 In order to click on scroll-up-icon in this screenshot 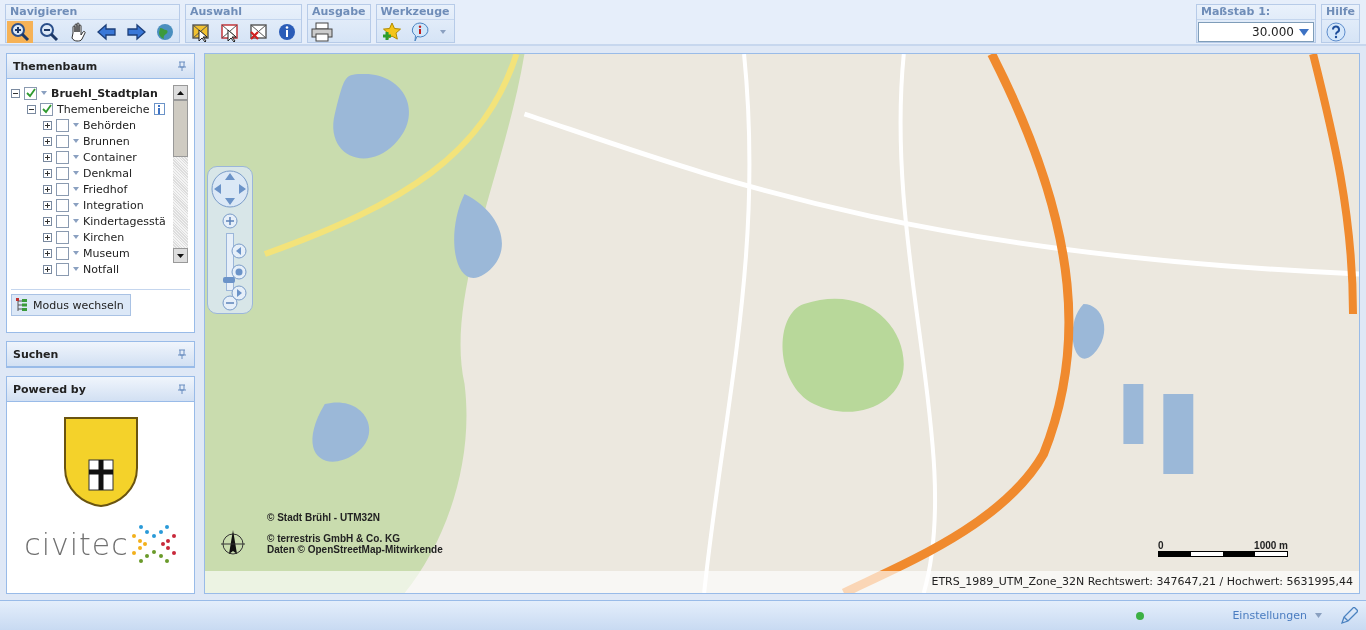, I will do `click(180, 92)`.